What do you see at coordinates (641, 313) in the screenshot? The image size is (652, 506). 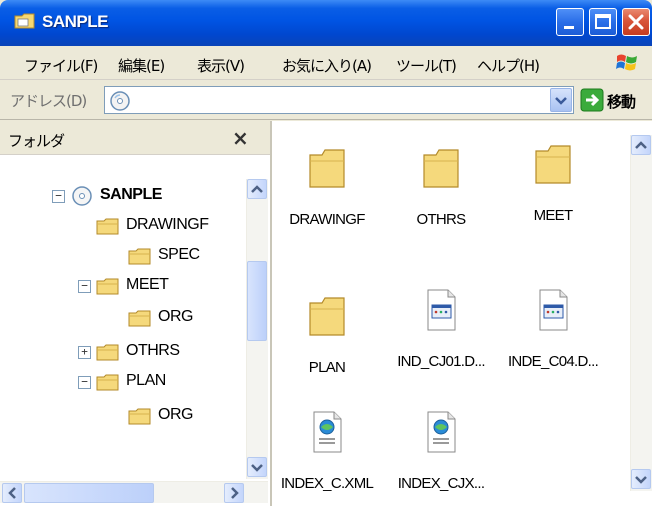 I see `file-list-vertical-scrollbar` at bounding box center [641, 313].